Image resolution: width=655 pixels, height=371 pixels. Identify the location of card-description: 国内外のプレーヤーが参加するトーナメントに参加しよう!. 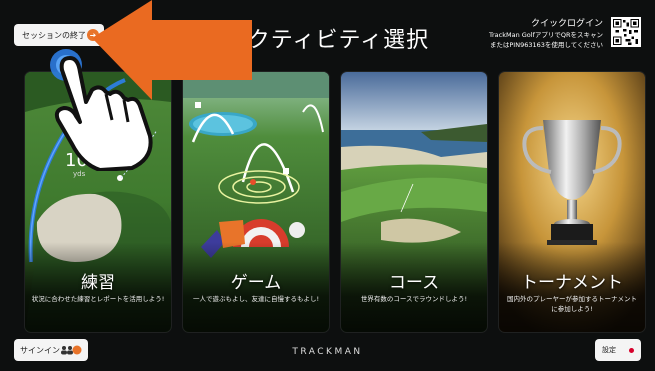
(572, 304).